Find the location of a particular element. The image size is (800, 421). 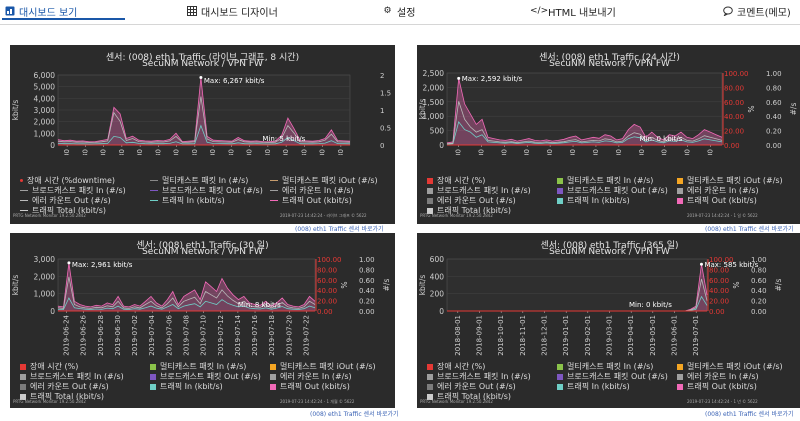

panel-timestamp: 2019-07-23 14:42:24 - 1 일 © 5622 is located at coordinates (722, 215).